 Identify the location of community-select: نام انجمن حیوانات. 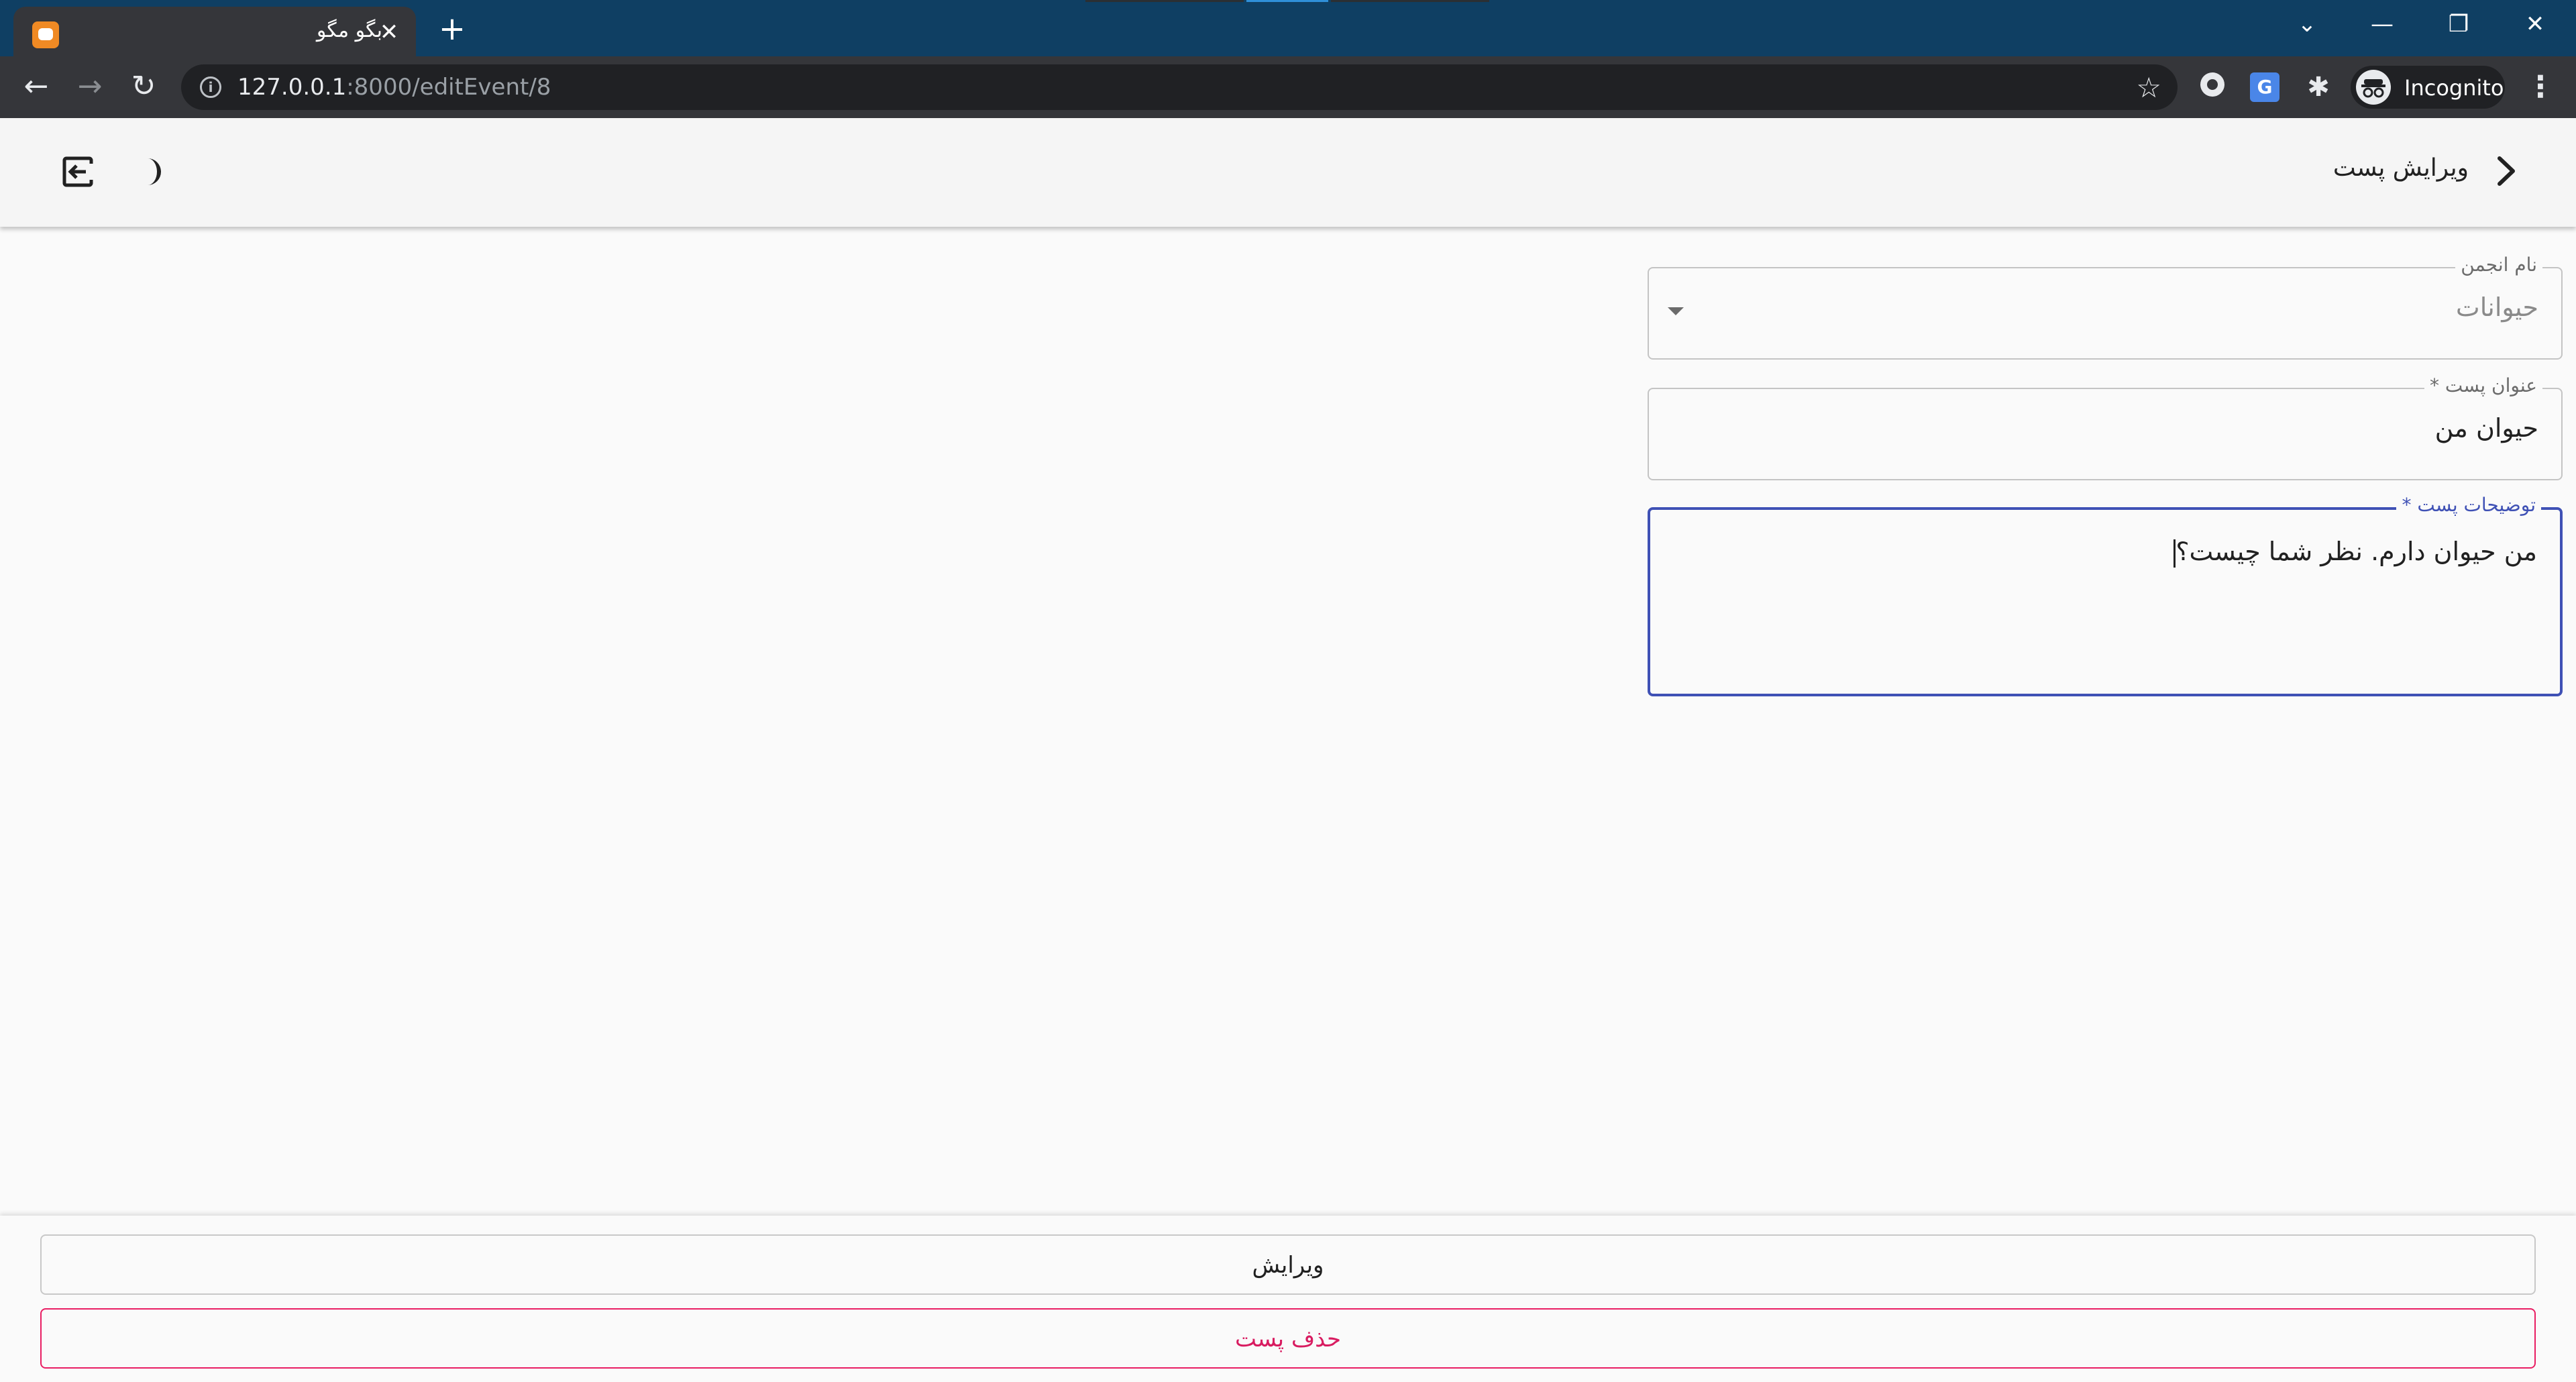
(2105, 307).